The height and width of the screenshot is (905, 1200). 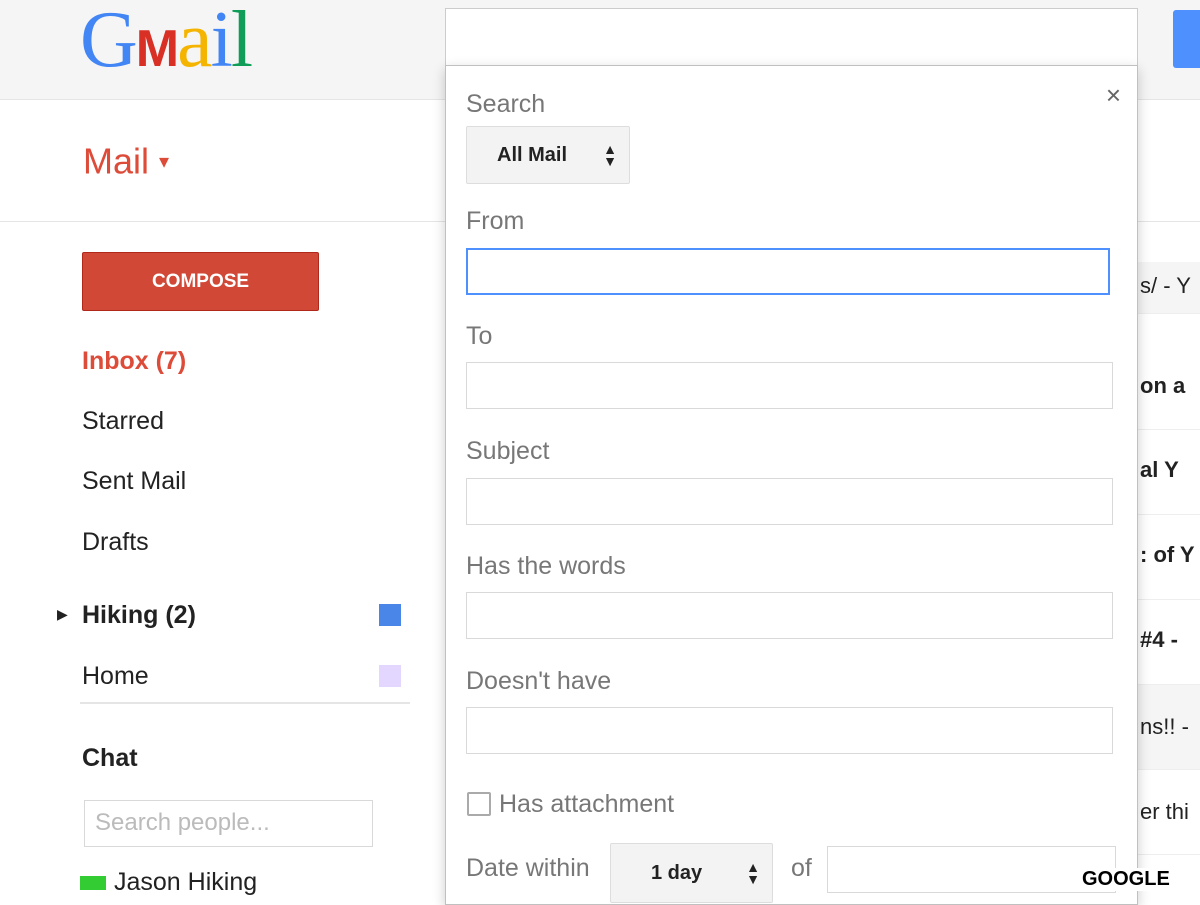 I want to click on divider, so click(x=245, y=703).